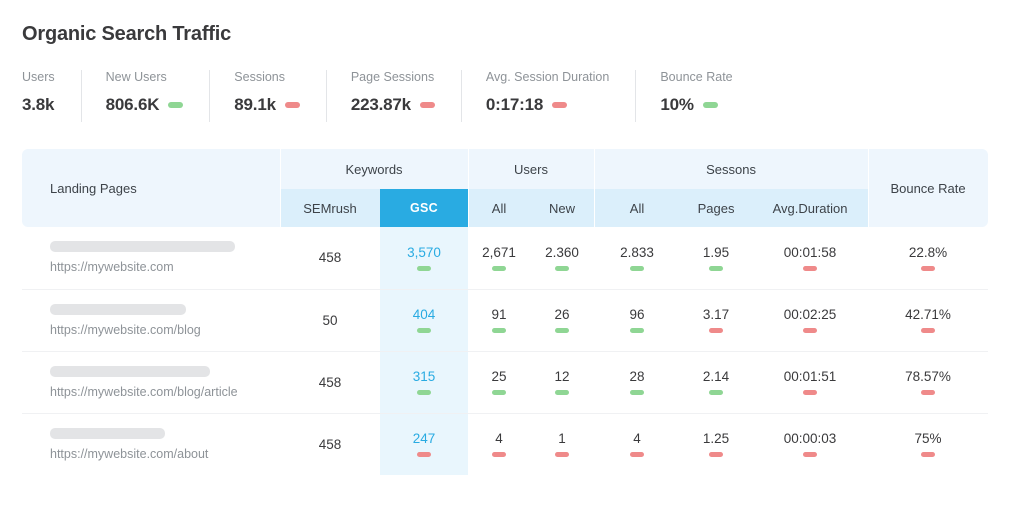 Image resolution: width=1010 pixels, height=511 pixels. Describe the element at coordinates (424, 444) in the screenshot. I see `cell-gsc-keywords: 247` at that location.